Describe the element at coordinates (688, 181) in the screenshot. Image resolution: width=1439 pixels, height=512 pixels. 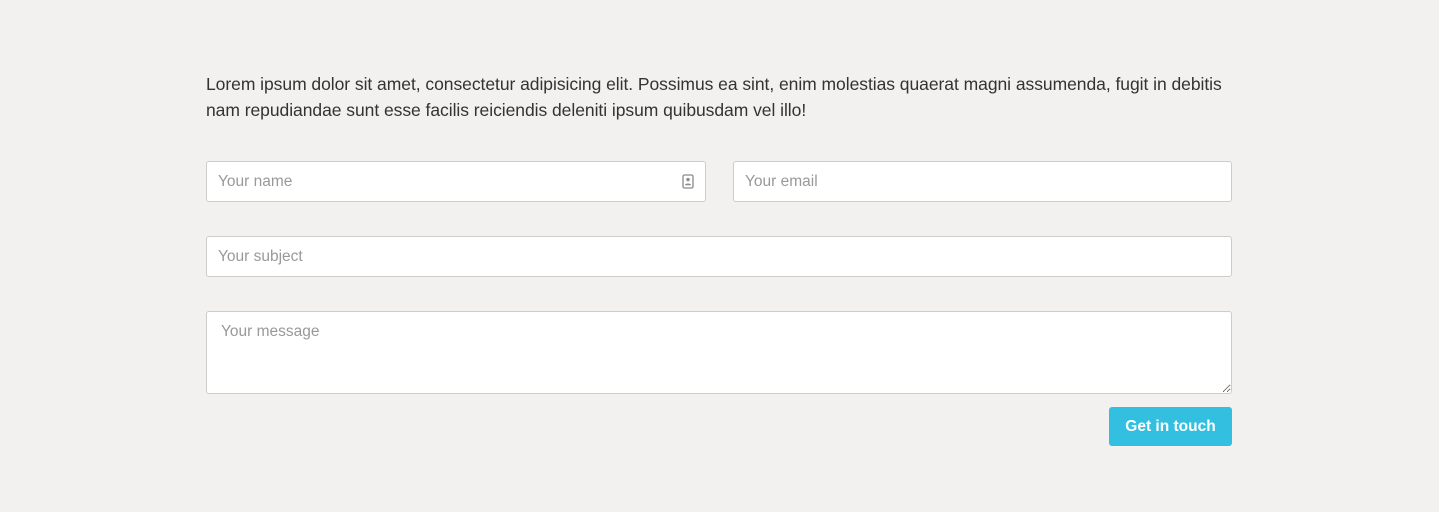
I see `contact-card-icon` at that location.